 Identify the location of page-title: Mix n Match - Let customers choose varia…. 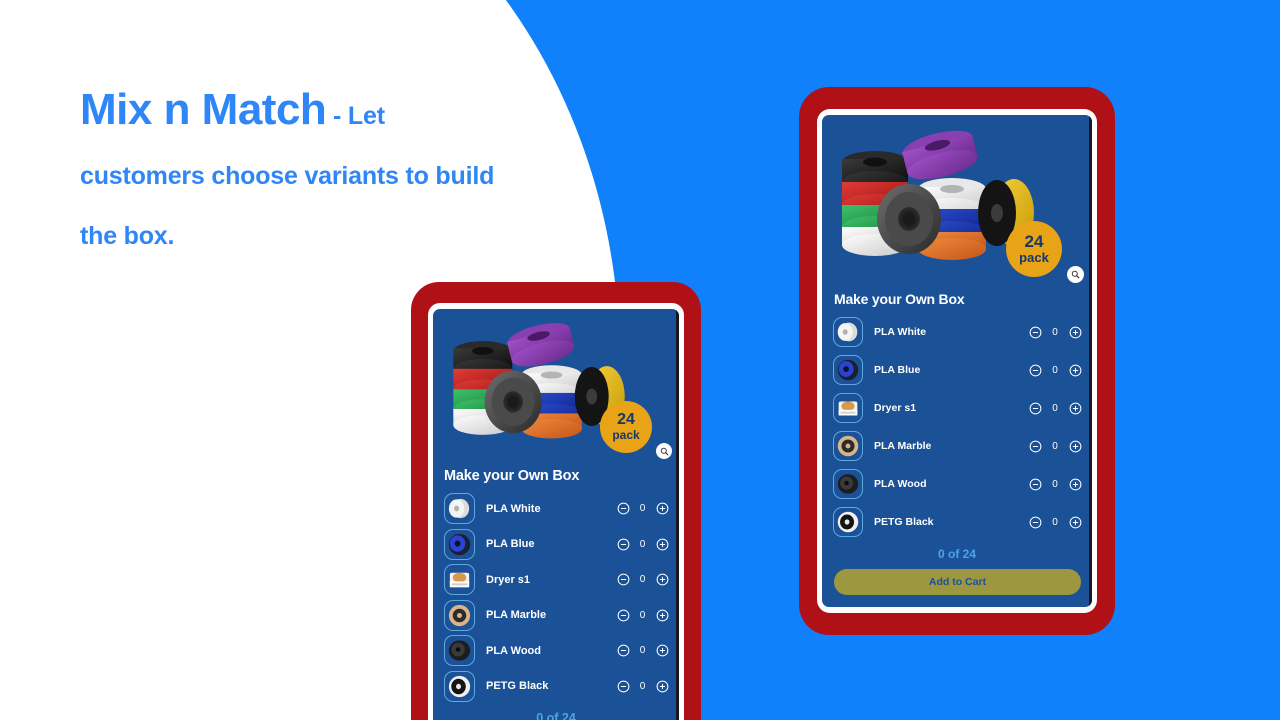
(290, 175).